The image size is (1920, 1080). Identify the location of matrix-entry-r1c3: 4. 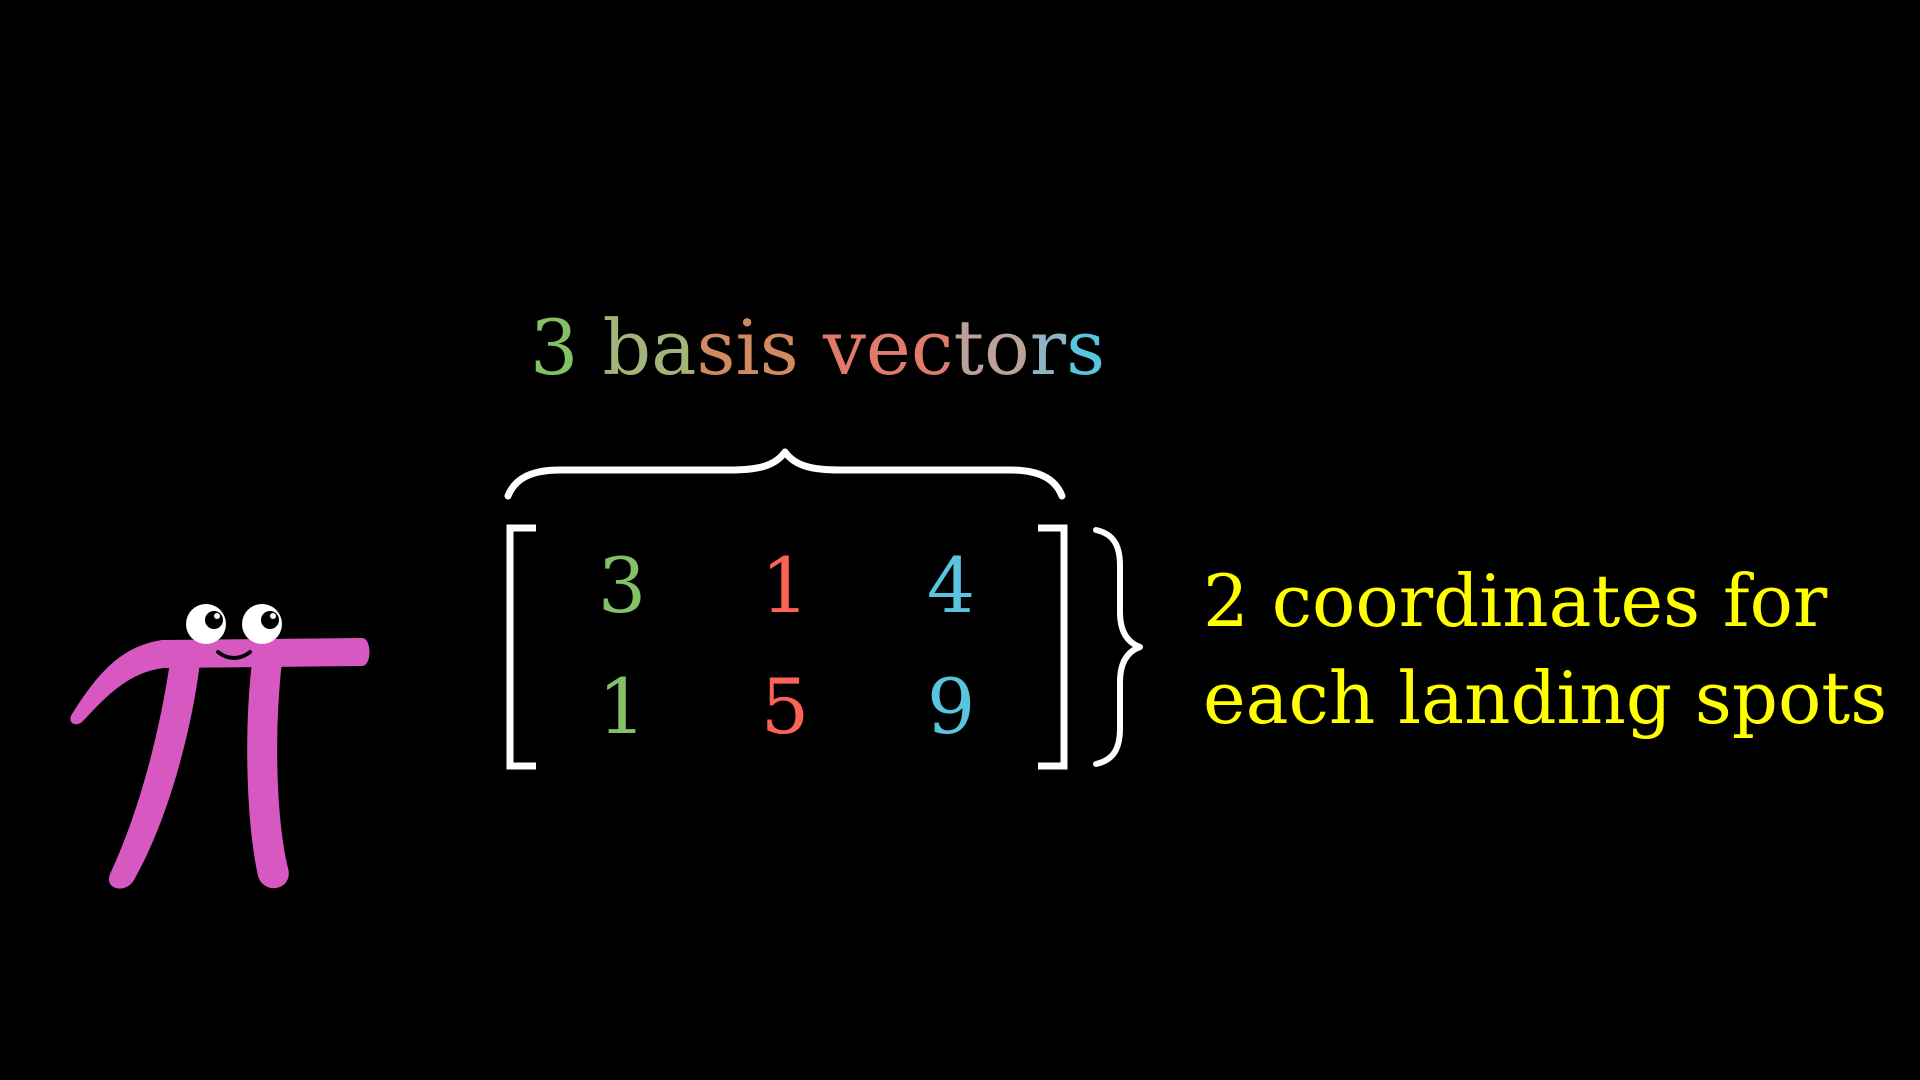
(951, 585).